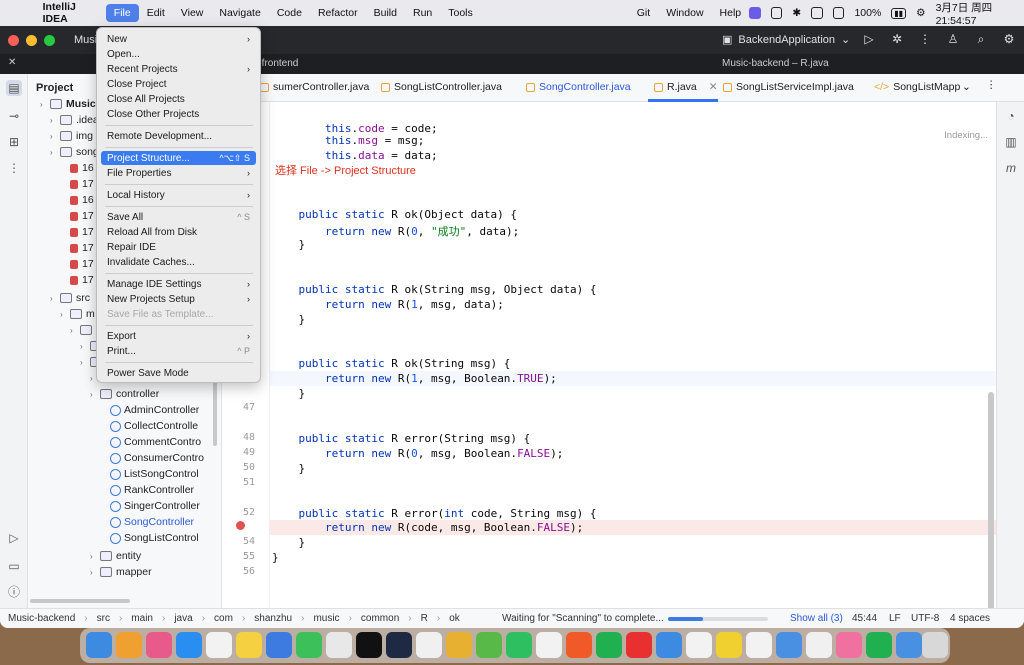 The height and width of the screenshot is (665, 1024). What do you see at coordinates (279, 645) in the screenshot?
I see `feishu-icon` at bounding box center [279, 645].